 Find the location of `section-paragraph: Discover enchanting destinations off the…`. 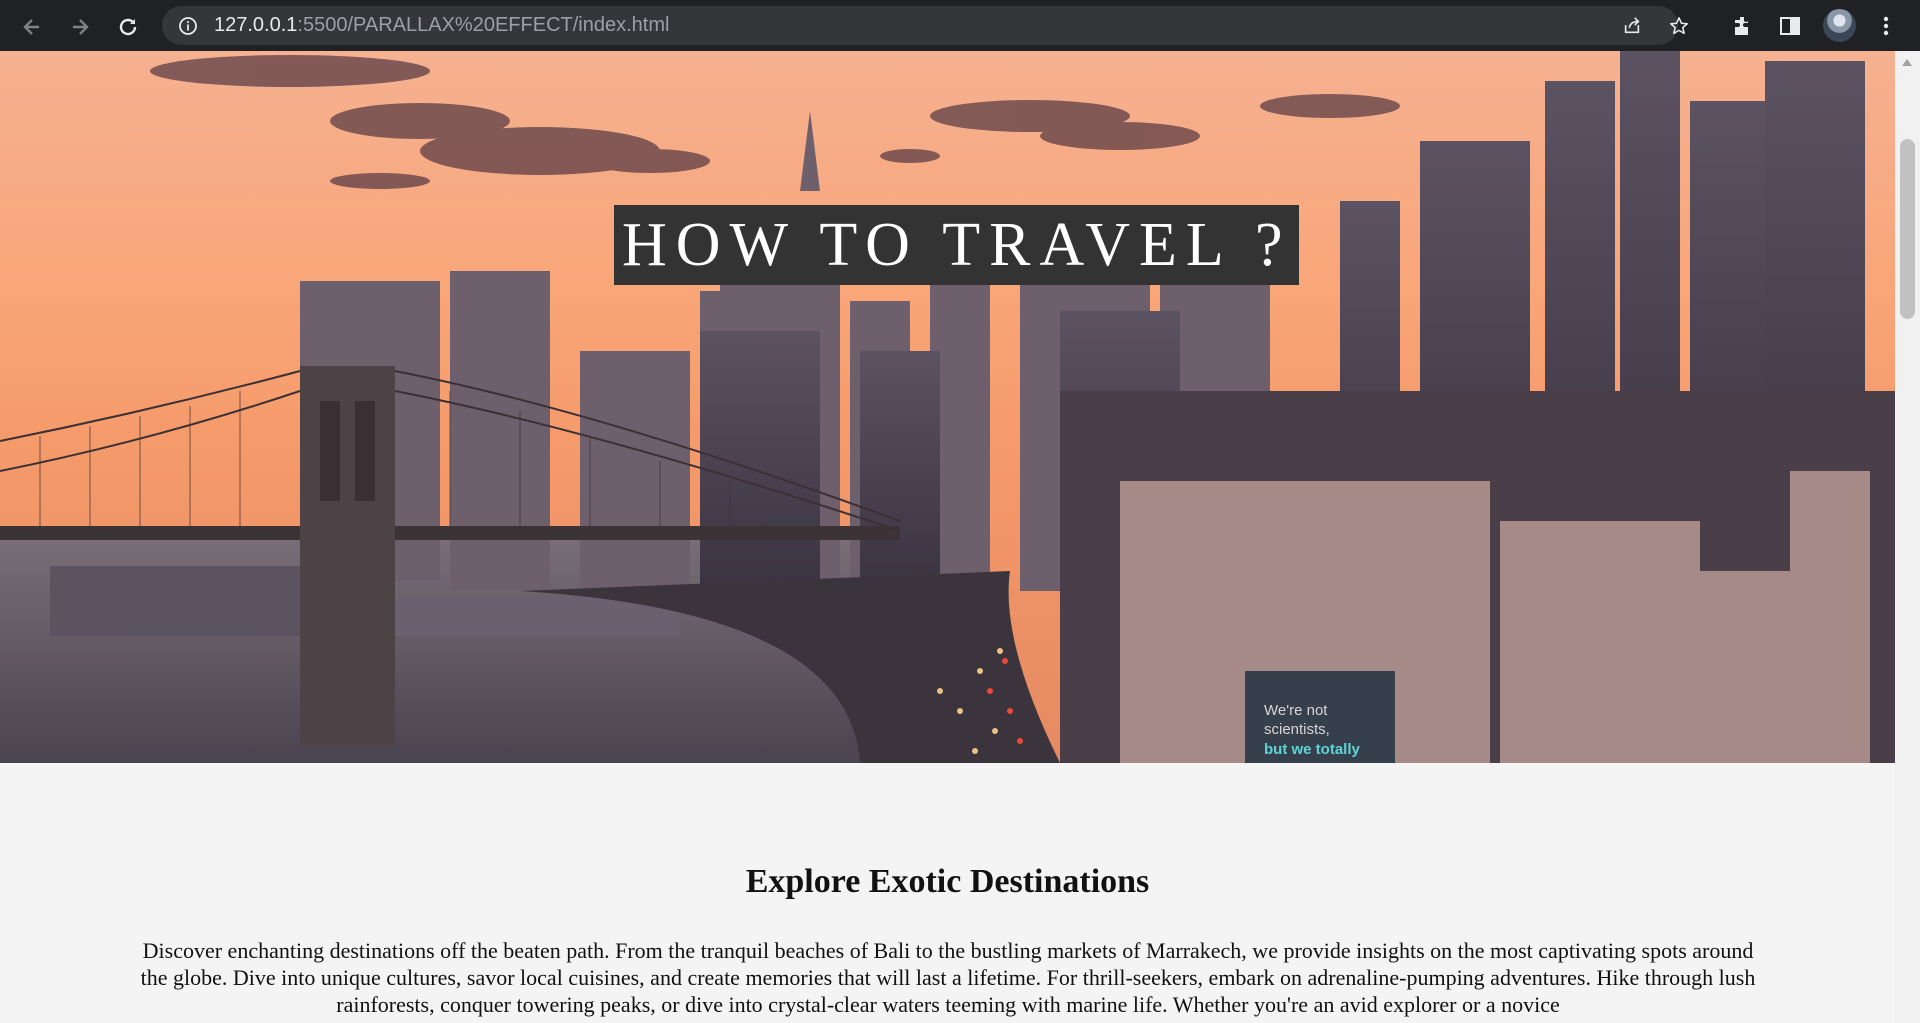

section-paragraph: Discover enchanting destinations off the… is located at coordinates (948, 977).